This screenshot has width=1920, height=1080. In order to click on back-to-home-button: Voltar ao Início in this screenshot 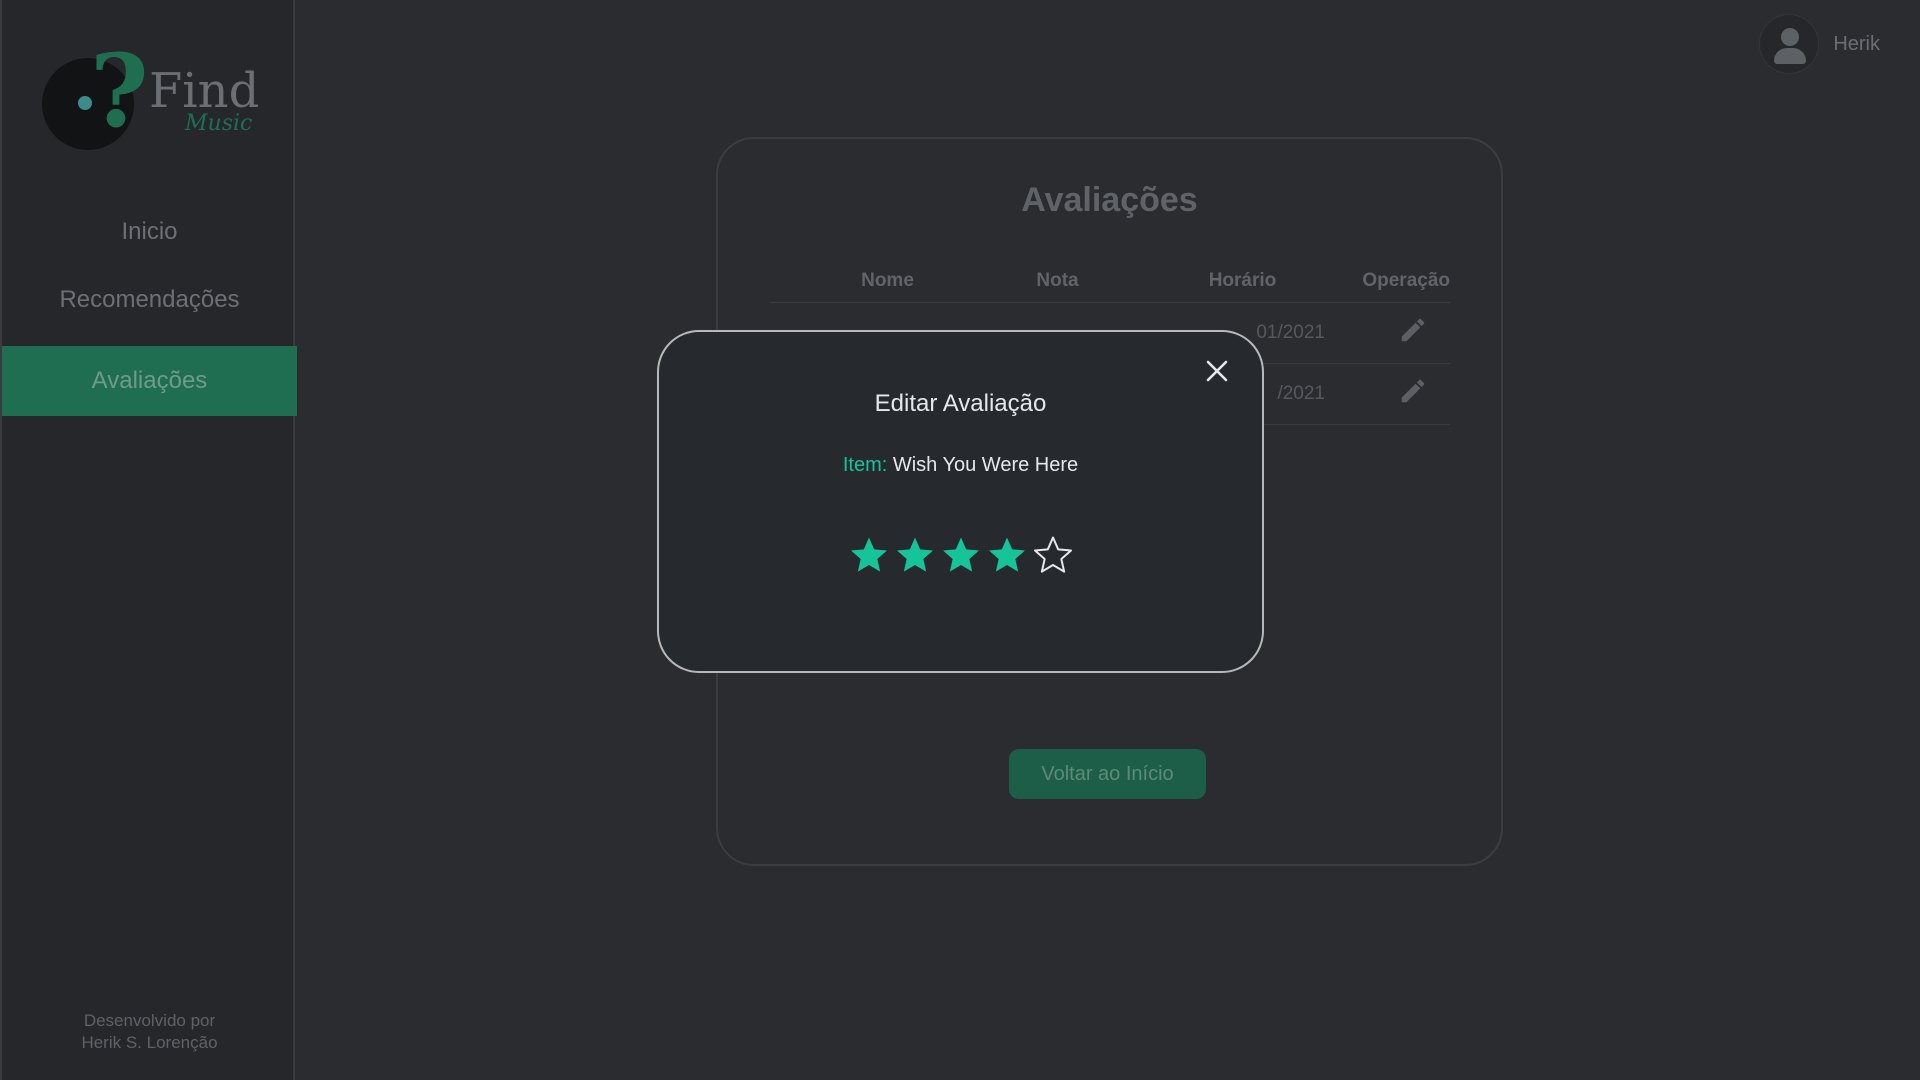, I will do `click(1107, 774)`.